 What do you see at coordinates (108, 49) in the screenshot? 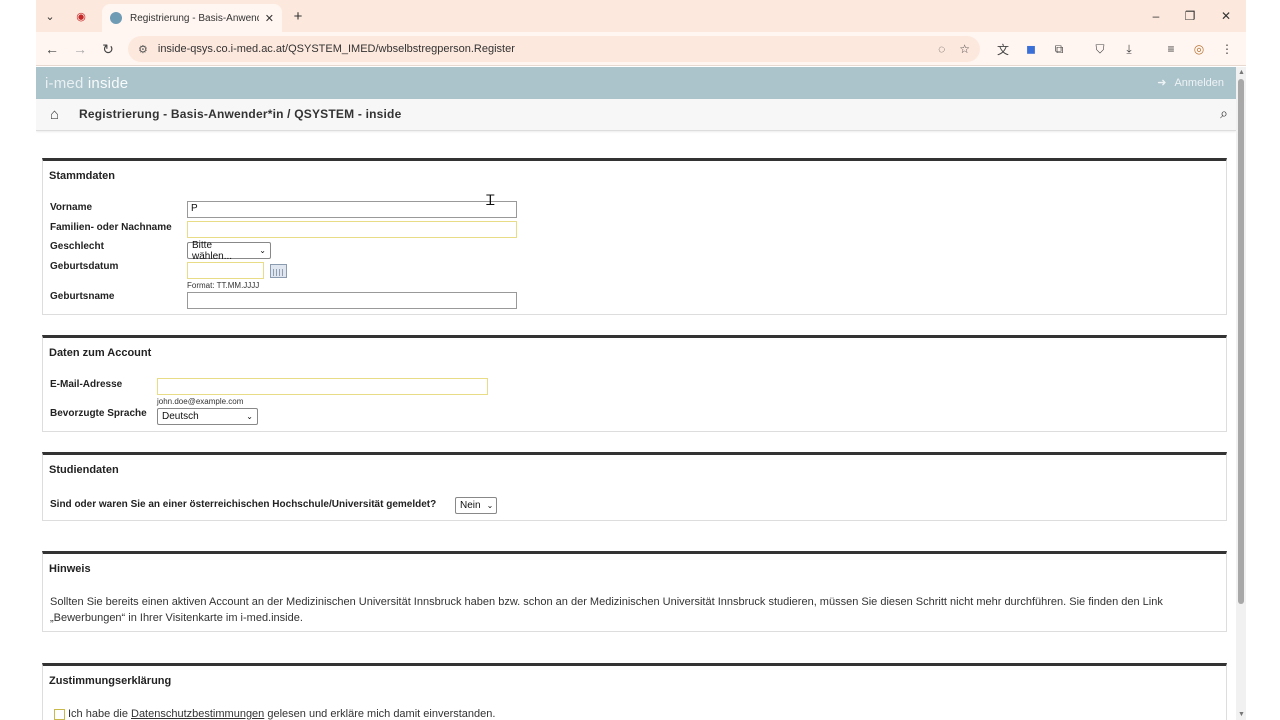
I see `reload-icon: ↻` at bounding box center [108, 49].